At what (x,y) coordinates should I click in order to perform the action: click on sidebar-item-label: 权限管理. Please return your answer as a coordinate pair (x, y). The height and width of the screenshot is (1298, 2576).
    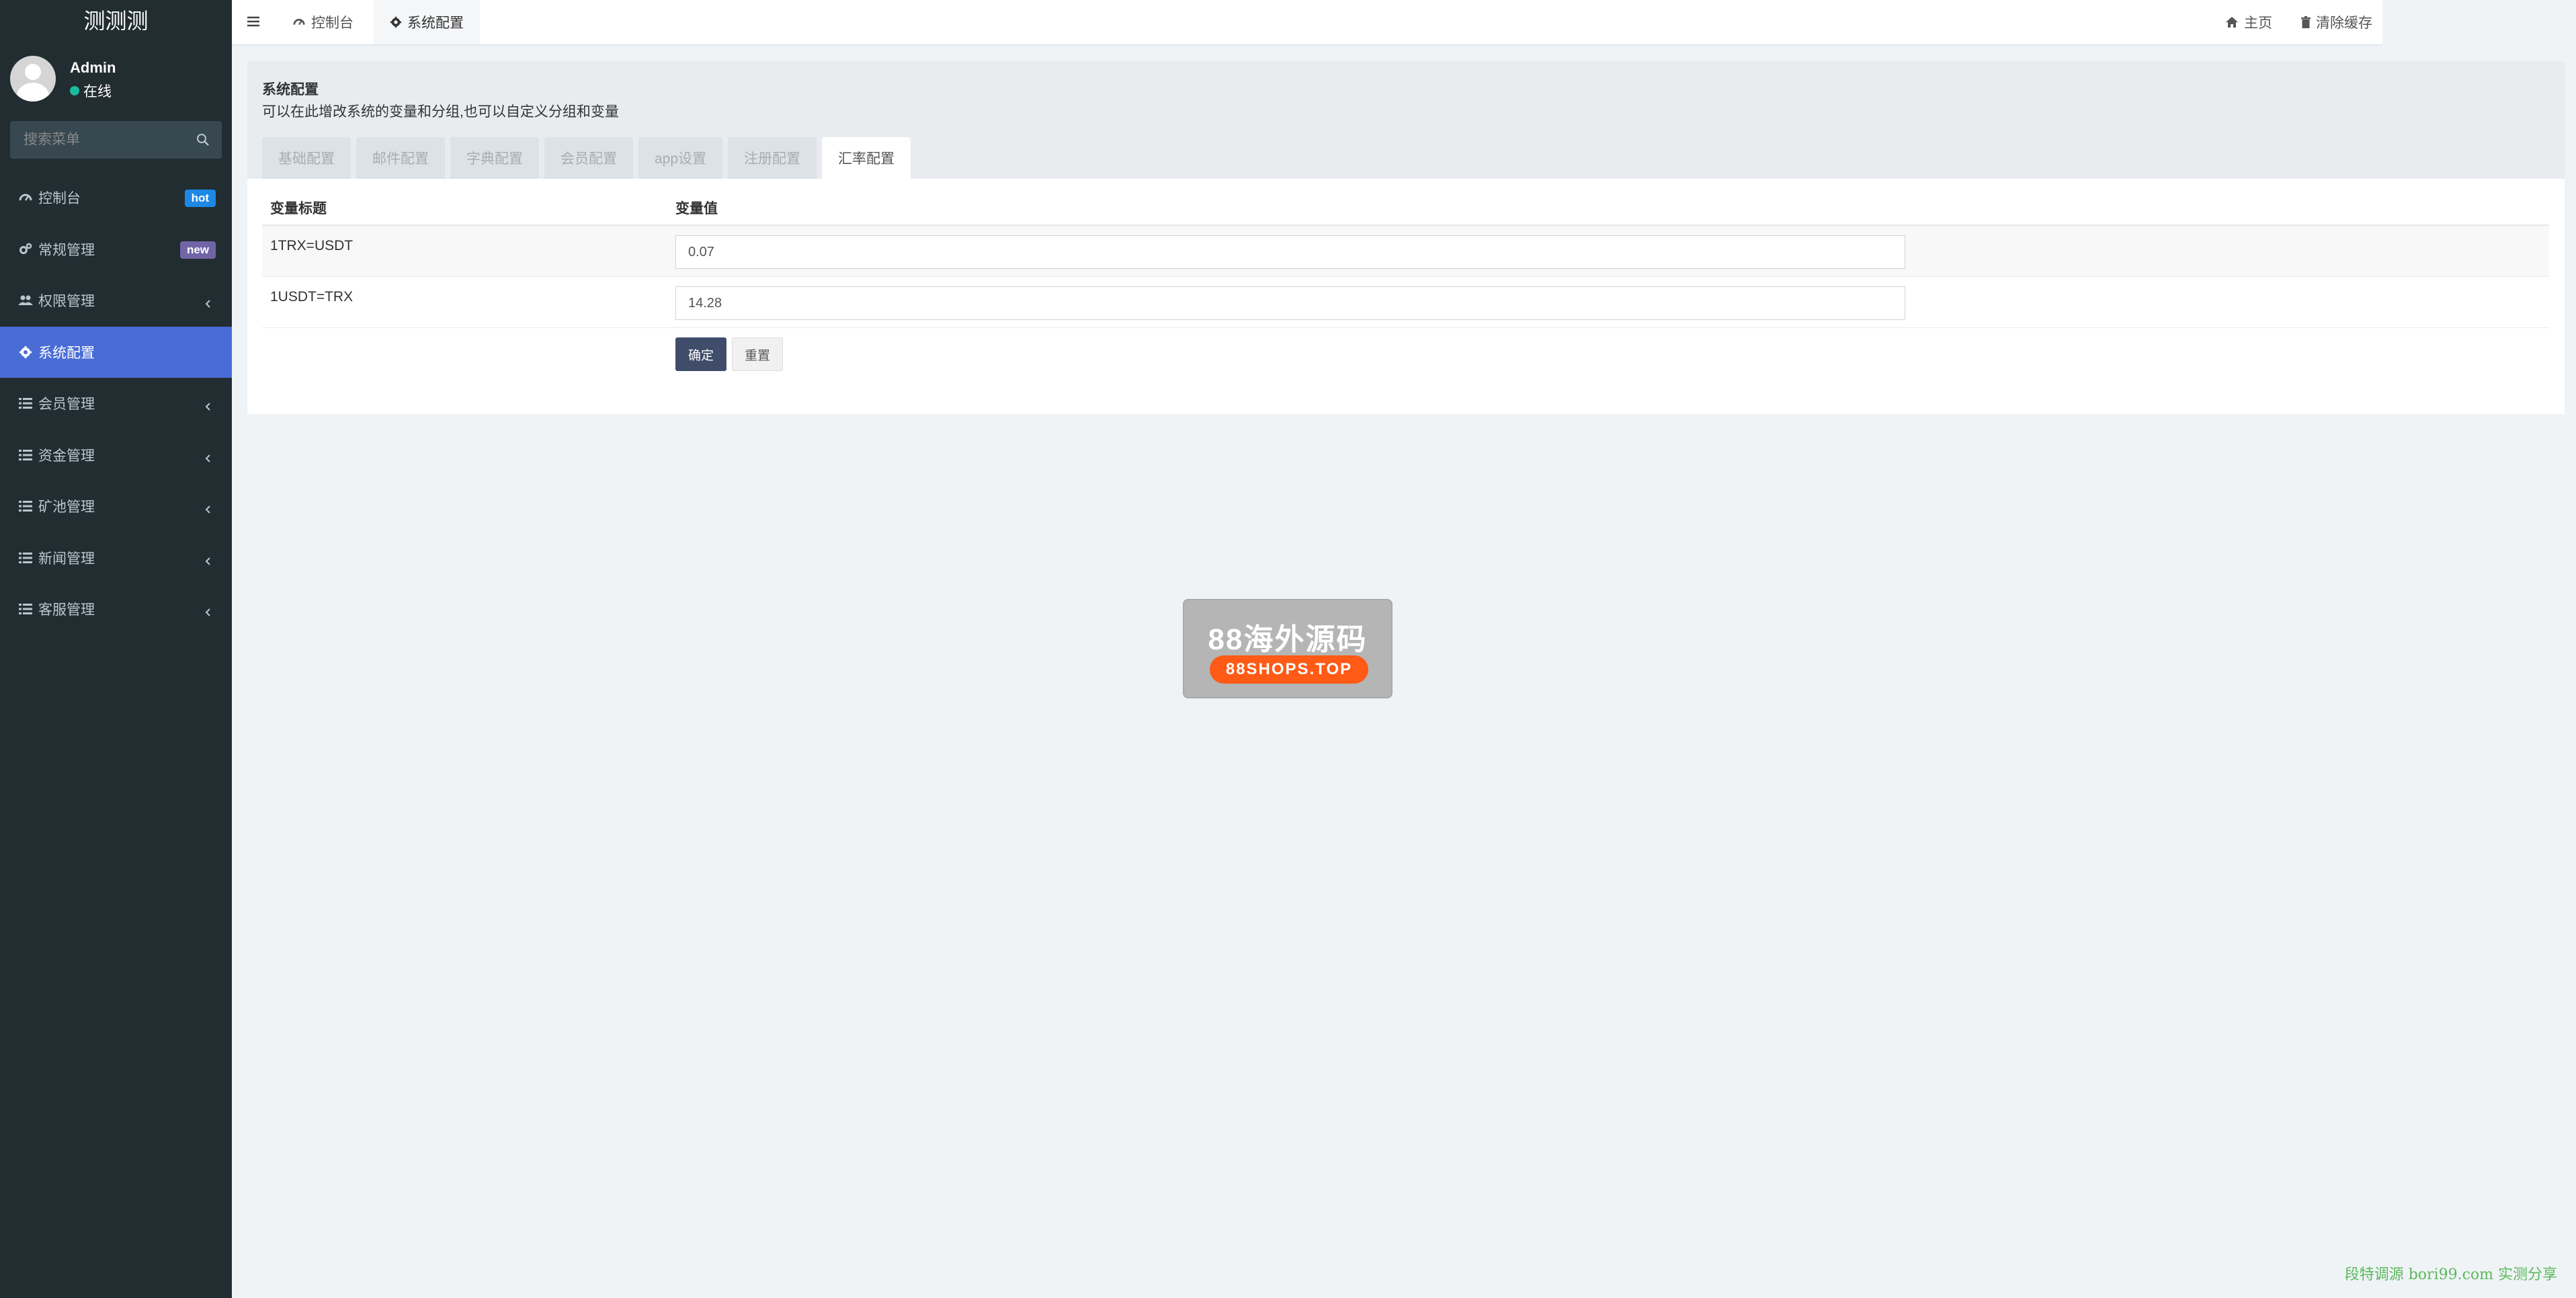
    Looking at the image, I should click on (66, 302).